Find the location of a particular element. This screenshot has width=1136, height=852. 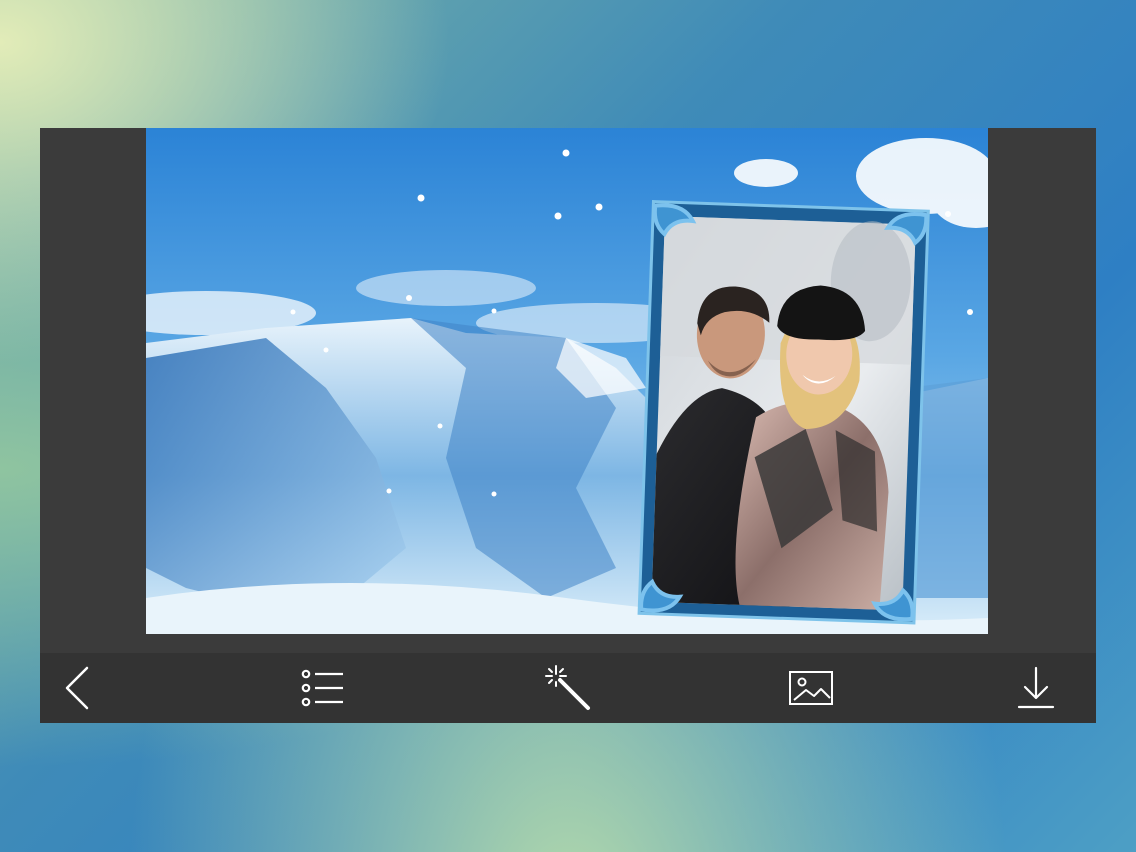

frames-list-button is located at coordinates (323, 688).